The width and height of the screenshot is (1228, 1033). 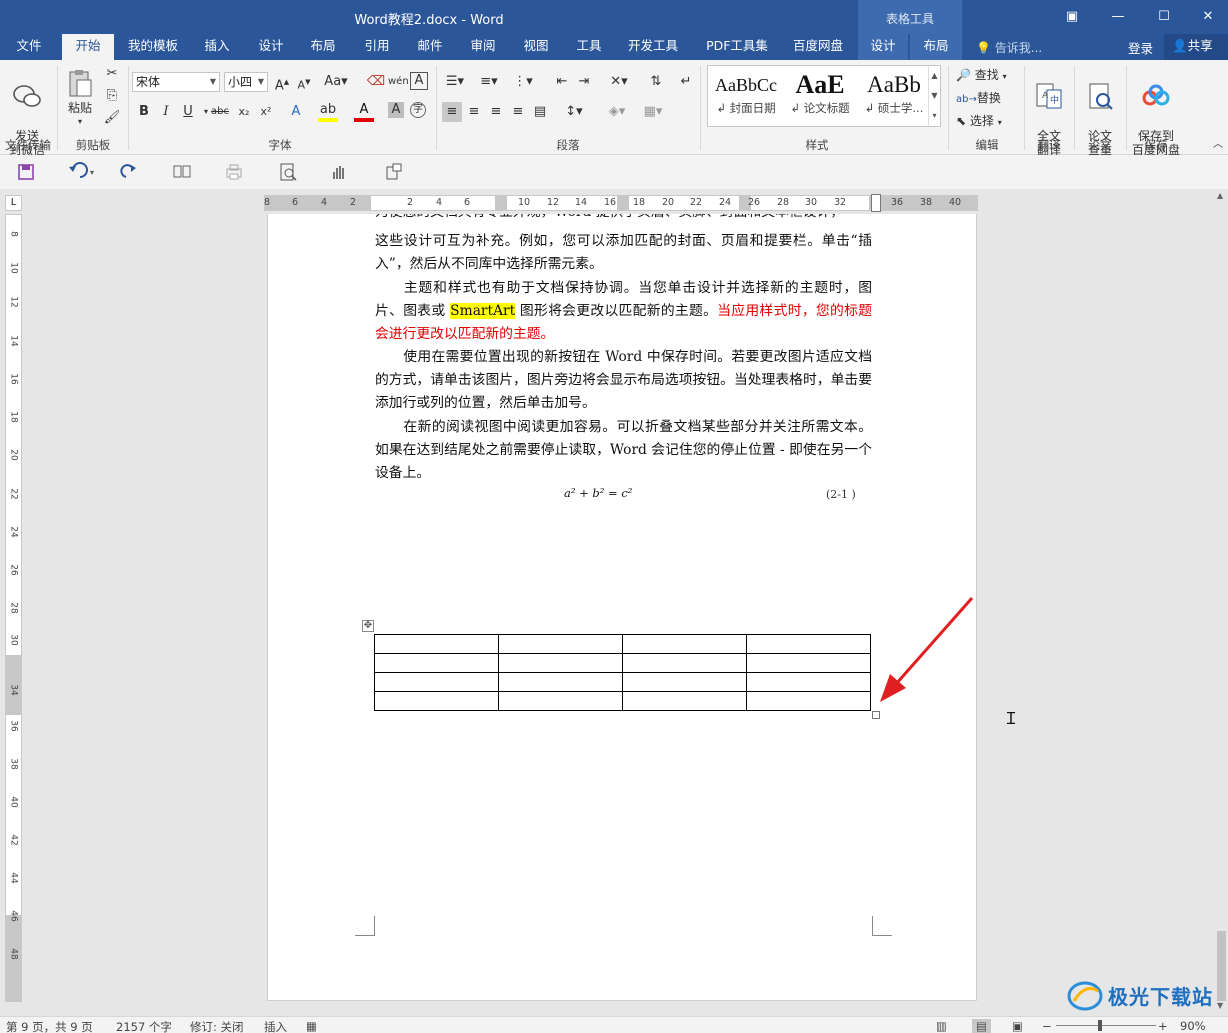 What do you see at coordinates (876, 203) in the screenshot?
I see `right-indent-marker` at bounding box center [876, 203].